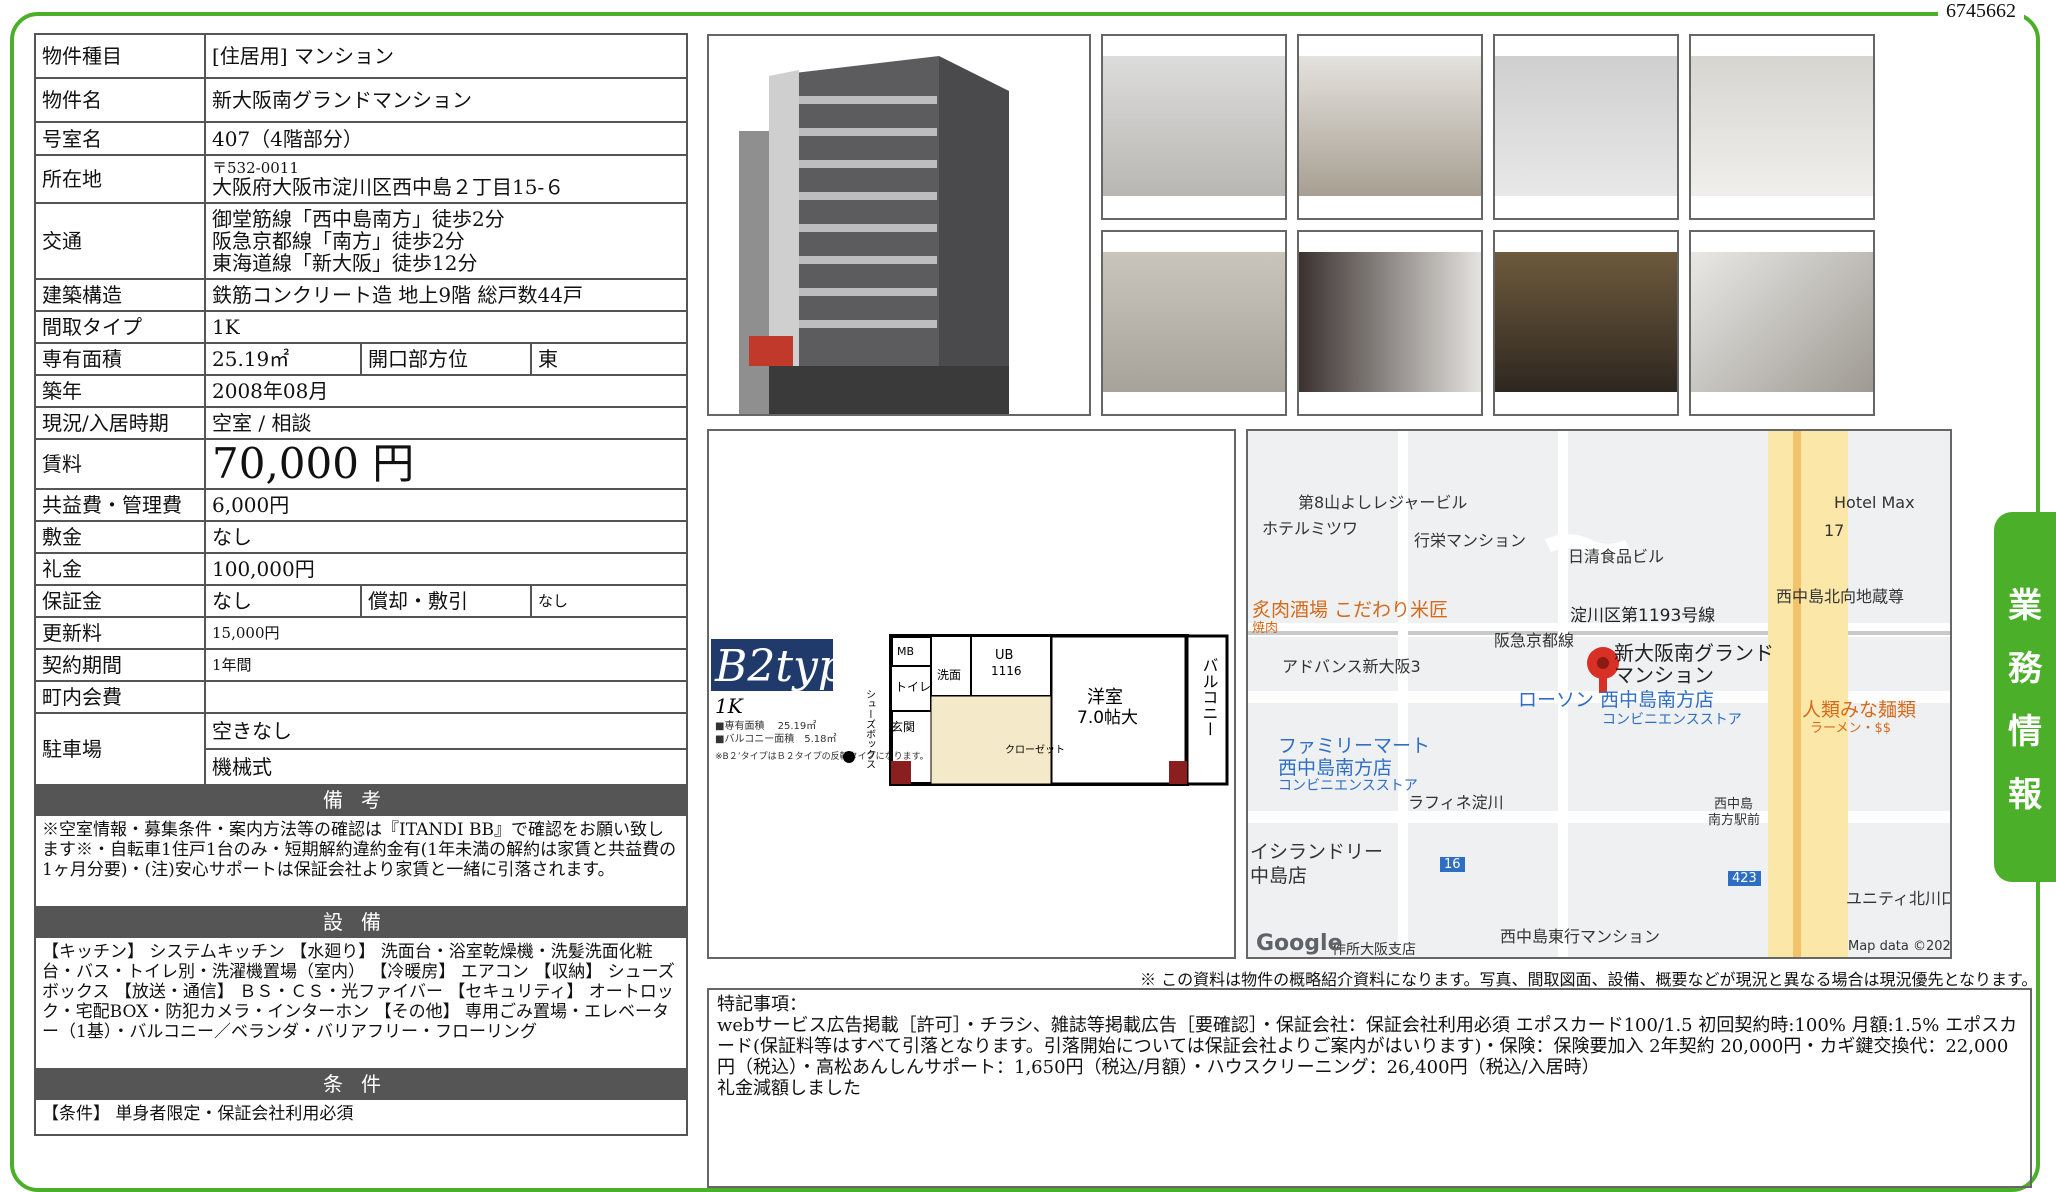 The image size is (2056, 1192). I want to click on name-label: 物件名, so click(120, 100).